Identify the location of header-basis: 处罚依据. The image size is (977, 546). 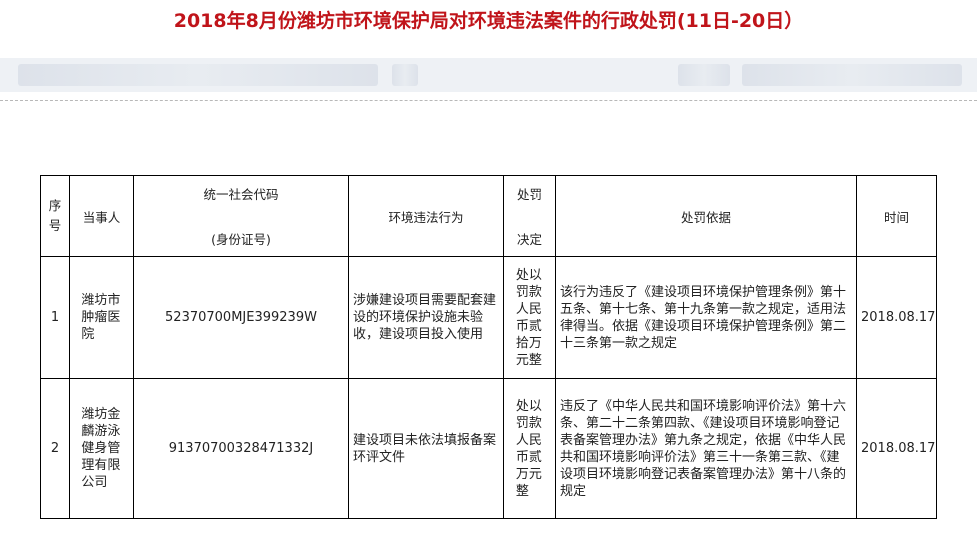
(706, 216).